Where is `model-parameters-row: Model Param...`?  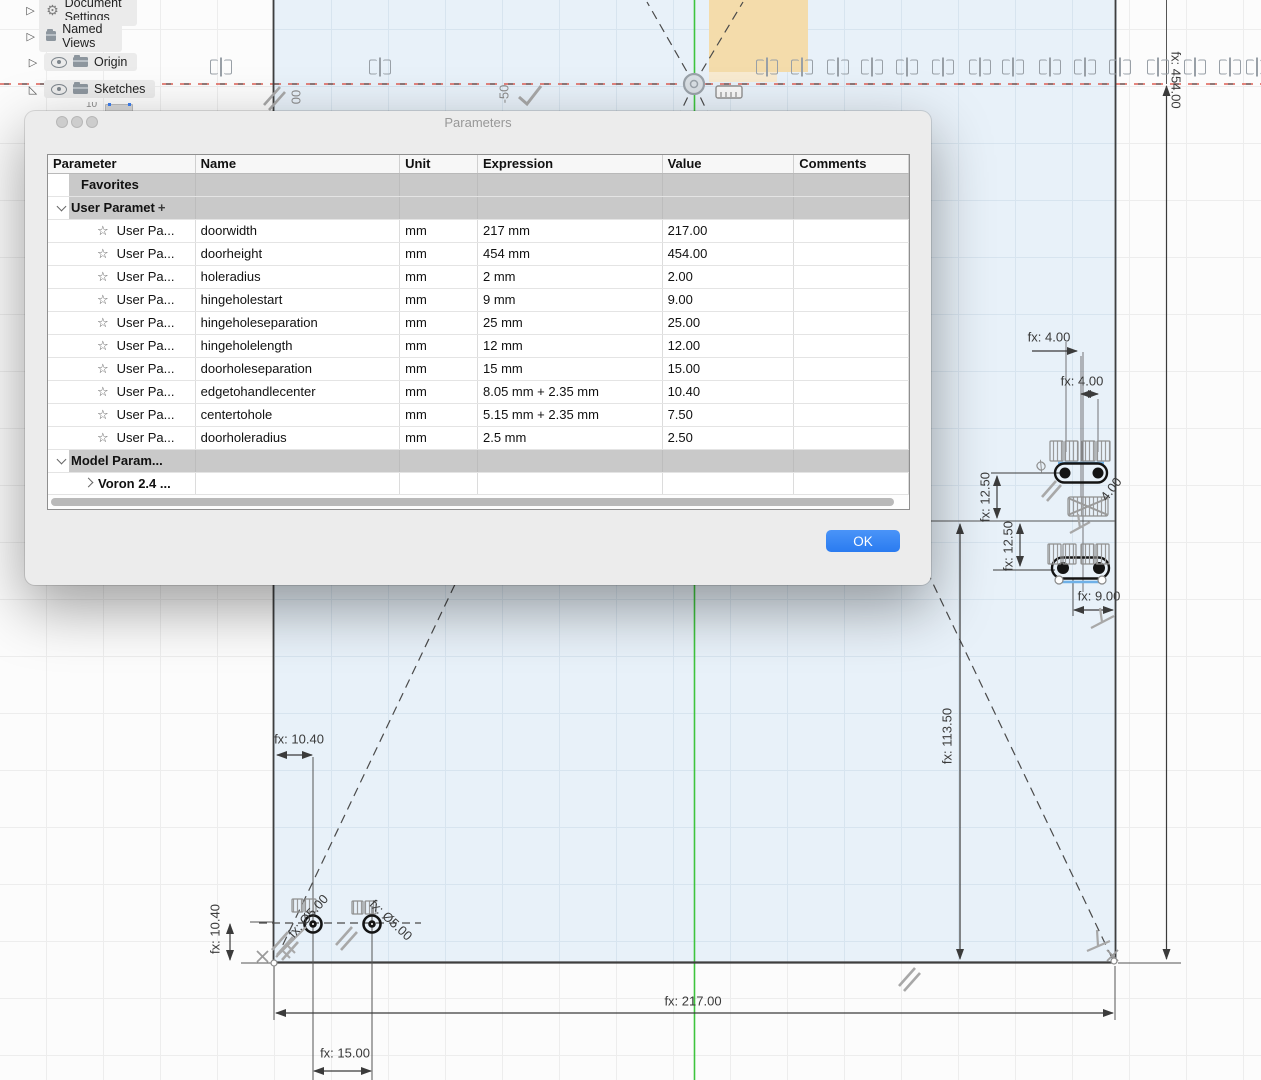
model-parameters-row: Model Param... is located at coordinates (478, 461).